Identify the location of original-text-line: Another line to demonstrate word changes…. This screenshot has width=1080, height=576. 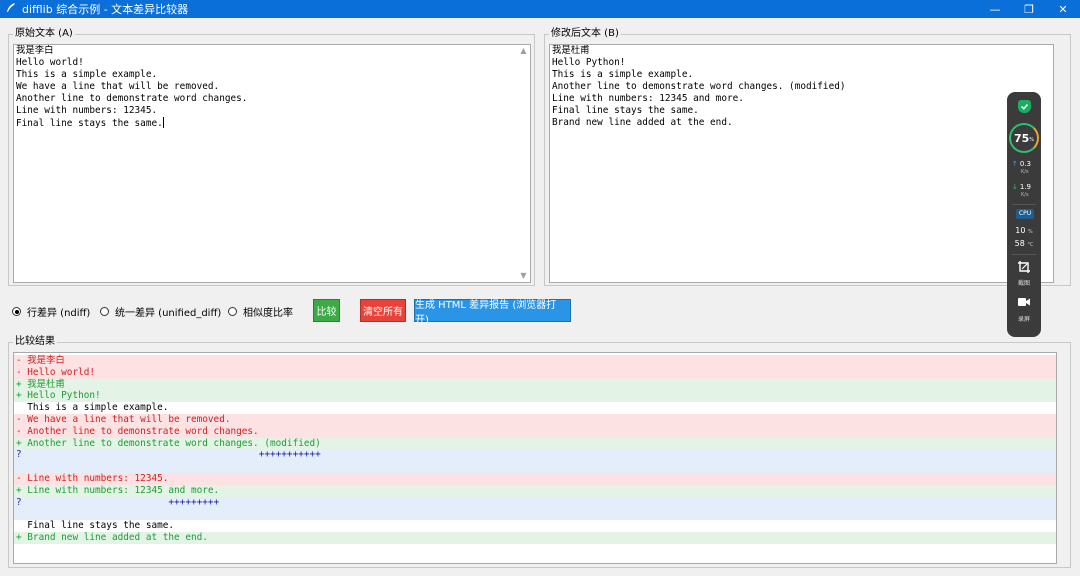
(132, 98).